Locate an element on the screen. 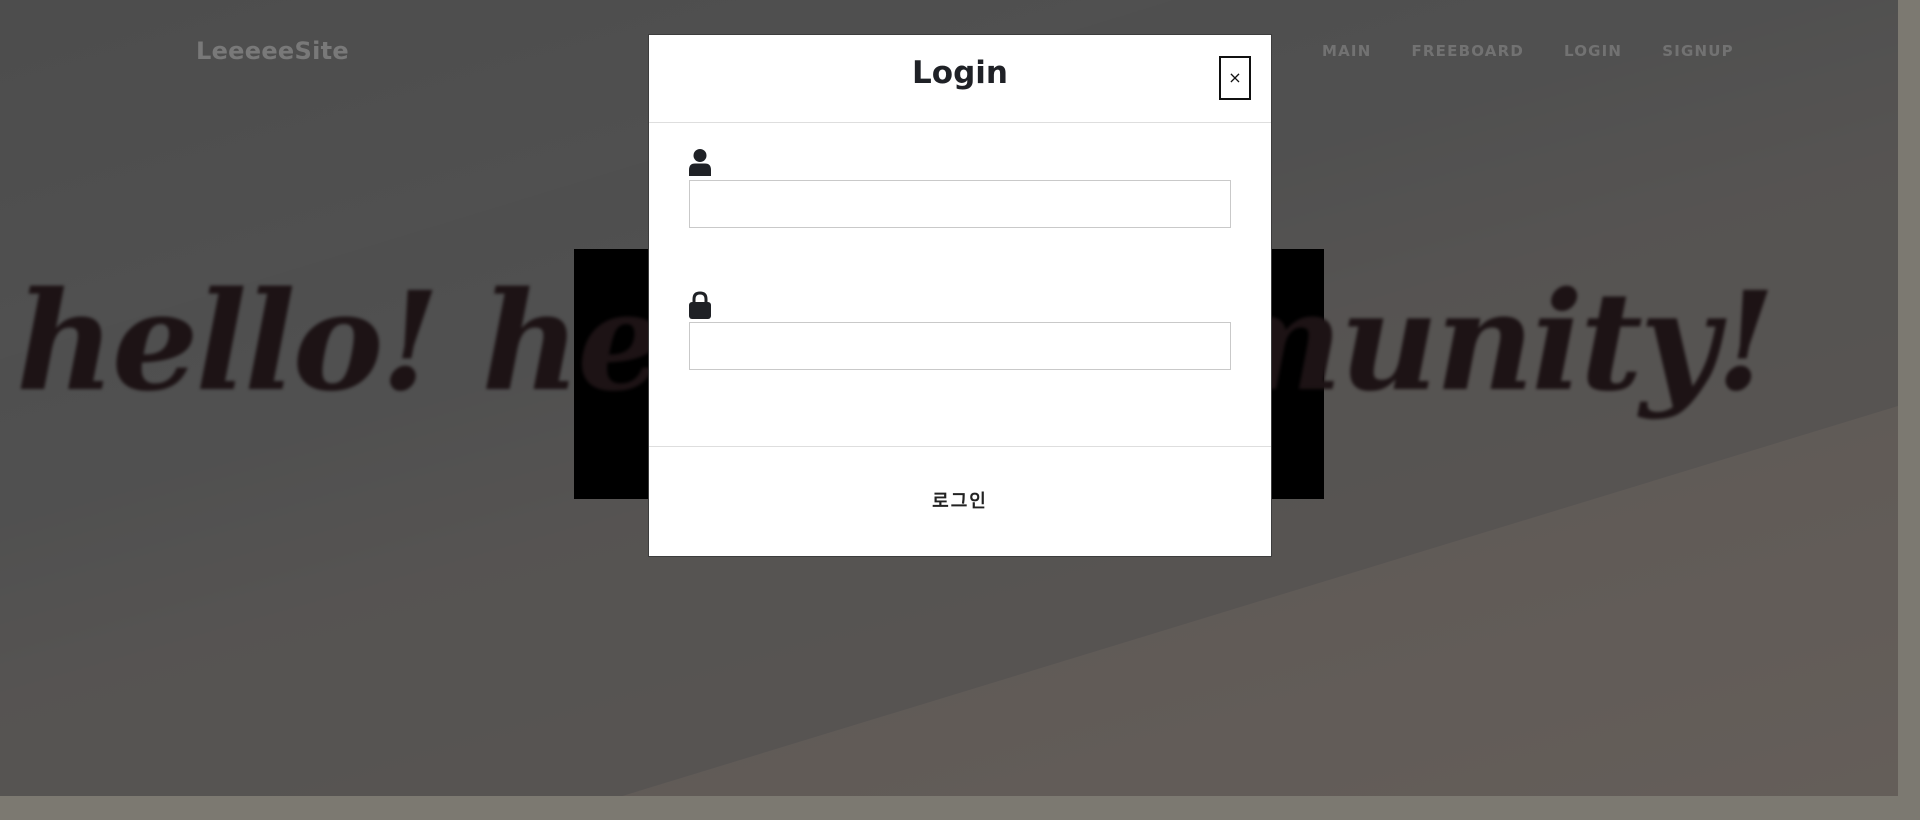 Image resolution: width=1920 pixels, height=820 pixels. modal-header: Login × is located at coordinates (960, 79).